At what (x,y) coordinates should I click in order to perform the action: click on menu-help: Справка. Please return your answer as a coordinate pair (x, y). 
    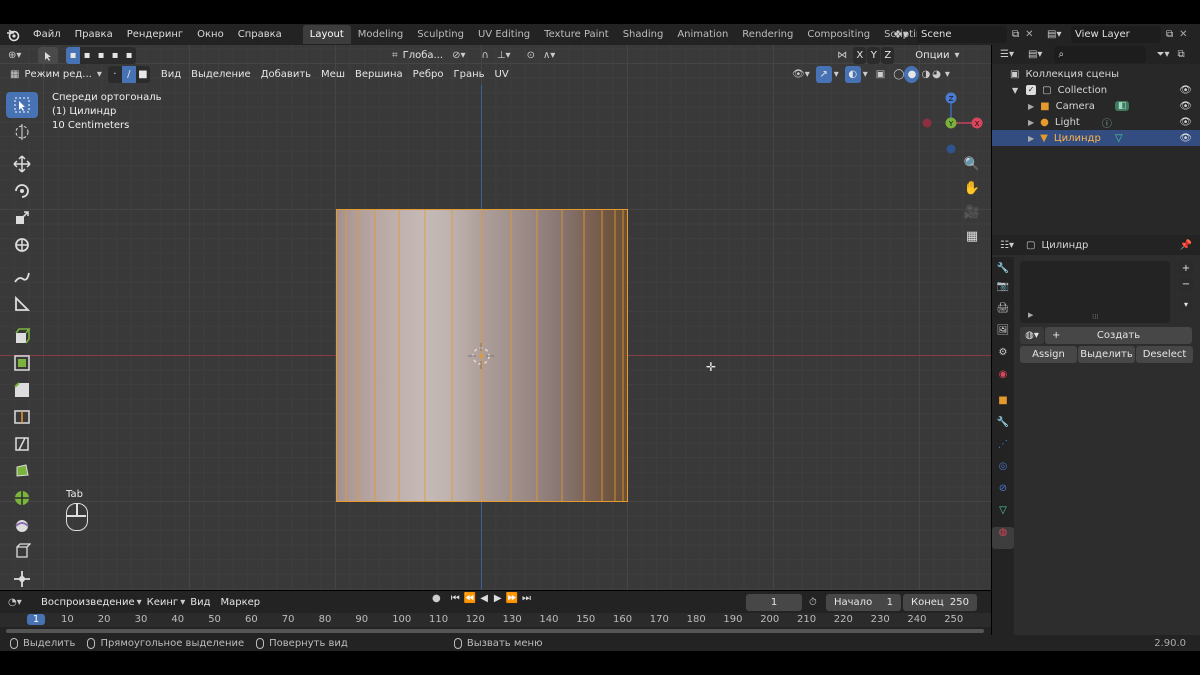
    Looking at the image, I should click on (260, 34).